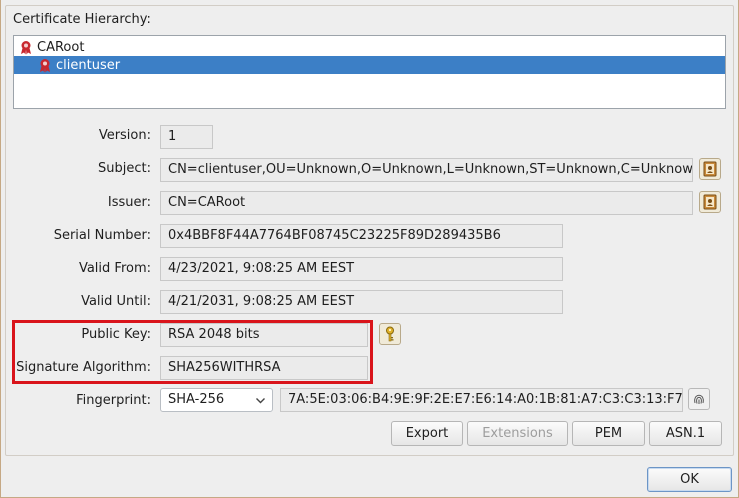 The width and height of the screenshot is (739, 498). I want to click on extensions-button: Extensions, so click(517, 433).